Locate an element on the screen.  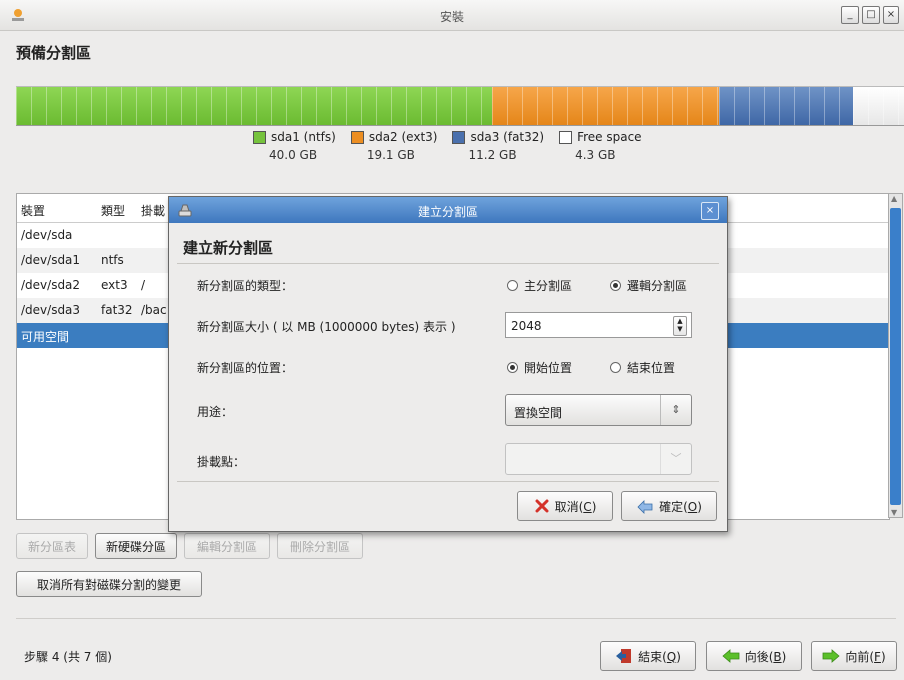
location-end-radio: 結束位置 is located at coordinates (642, 367).